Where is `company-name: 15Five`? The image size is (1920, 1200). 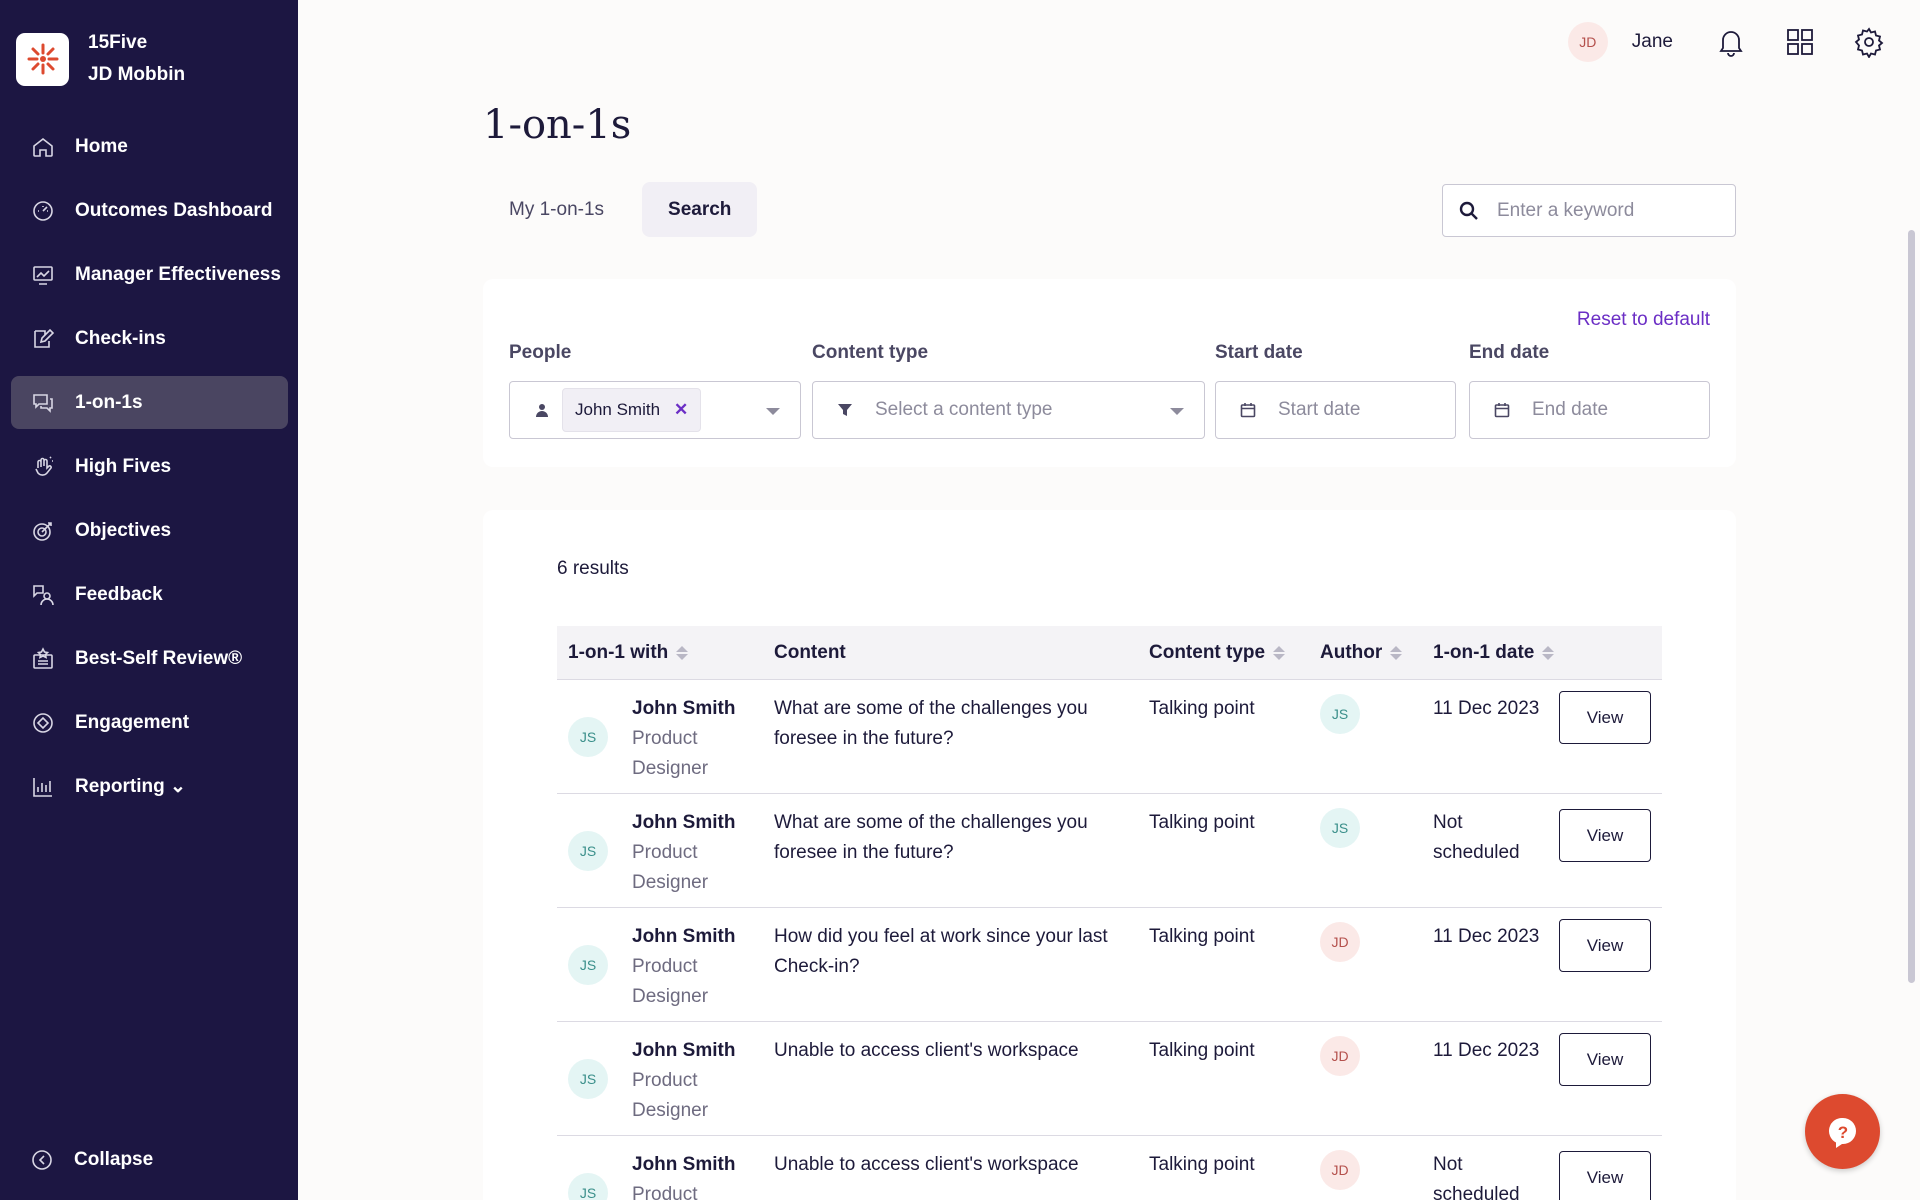
company-name: 15Five is located at coordinates (118, 42).